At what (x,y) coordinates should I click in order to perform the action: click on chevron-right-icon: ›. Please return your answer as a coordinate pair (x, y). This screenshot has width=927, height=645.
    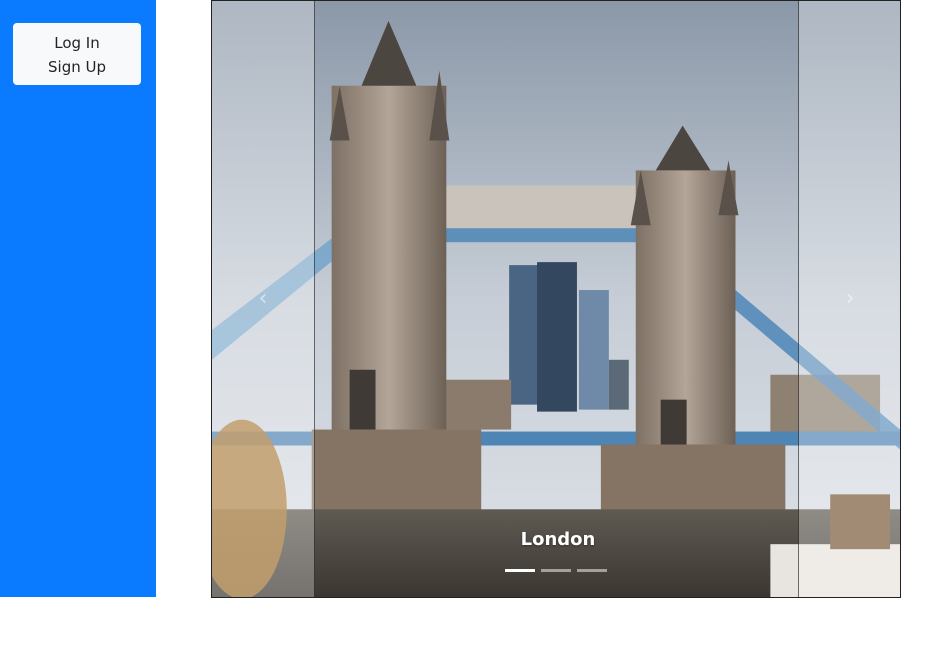
    Looking at the image, I should click on (850, 298).